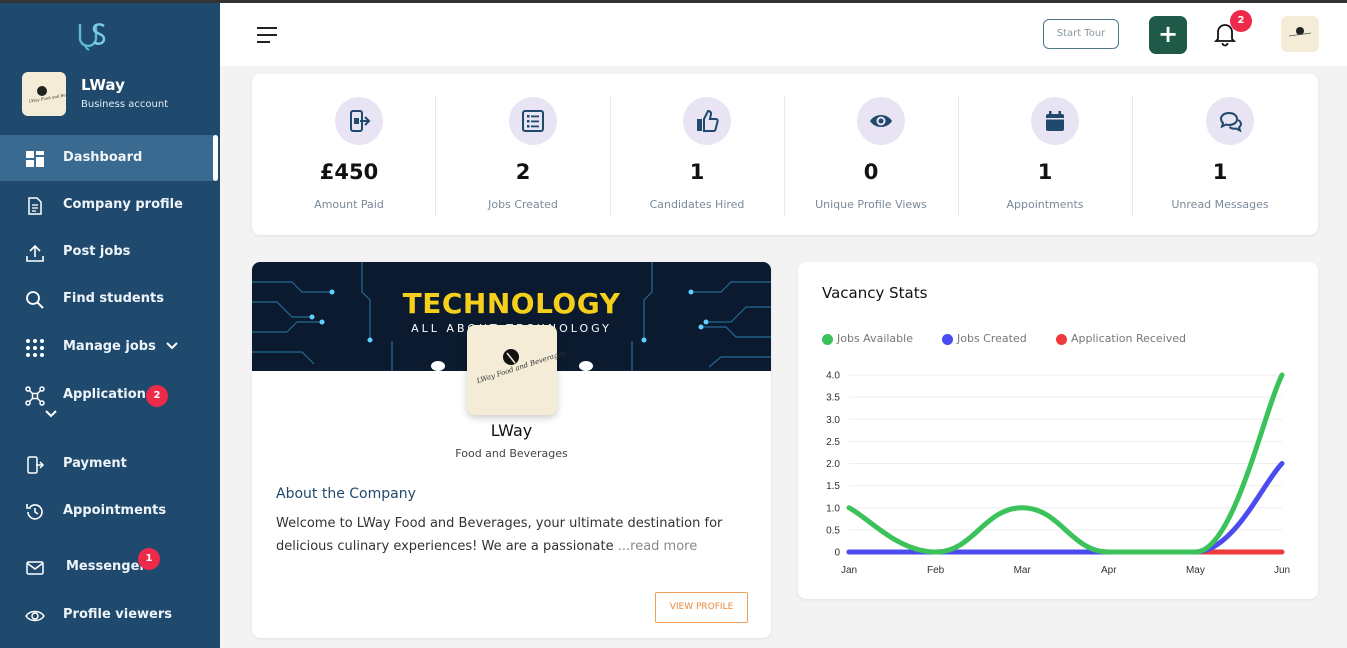  I want to click on notification-badge: 2, so click(1241, 21).